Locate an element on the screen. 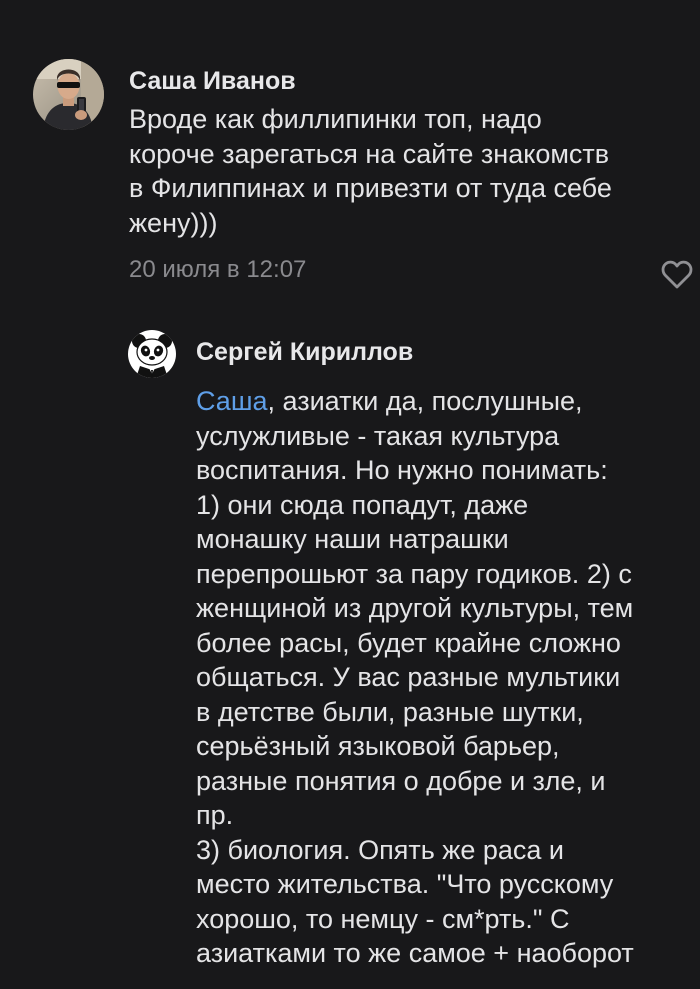 This screenshot has height=989, width=700. comment-date: 20 июля в 12:07 is located at coordinates (409, 270).